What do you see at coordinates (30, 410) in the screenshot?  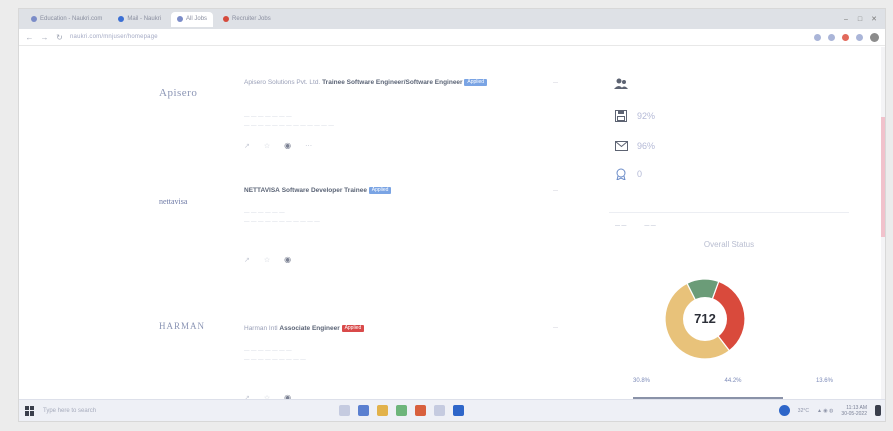 I see `windows-start-icon` at bounding box center [30, 410].